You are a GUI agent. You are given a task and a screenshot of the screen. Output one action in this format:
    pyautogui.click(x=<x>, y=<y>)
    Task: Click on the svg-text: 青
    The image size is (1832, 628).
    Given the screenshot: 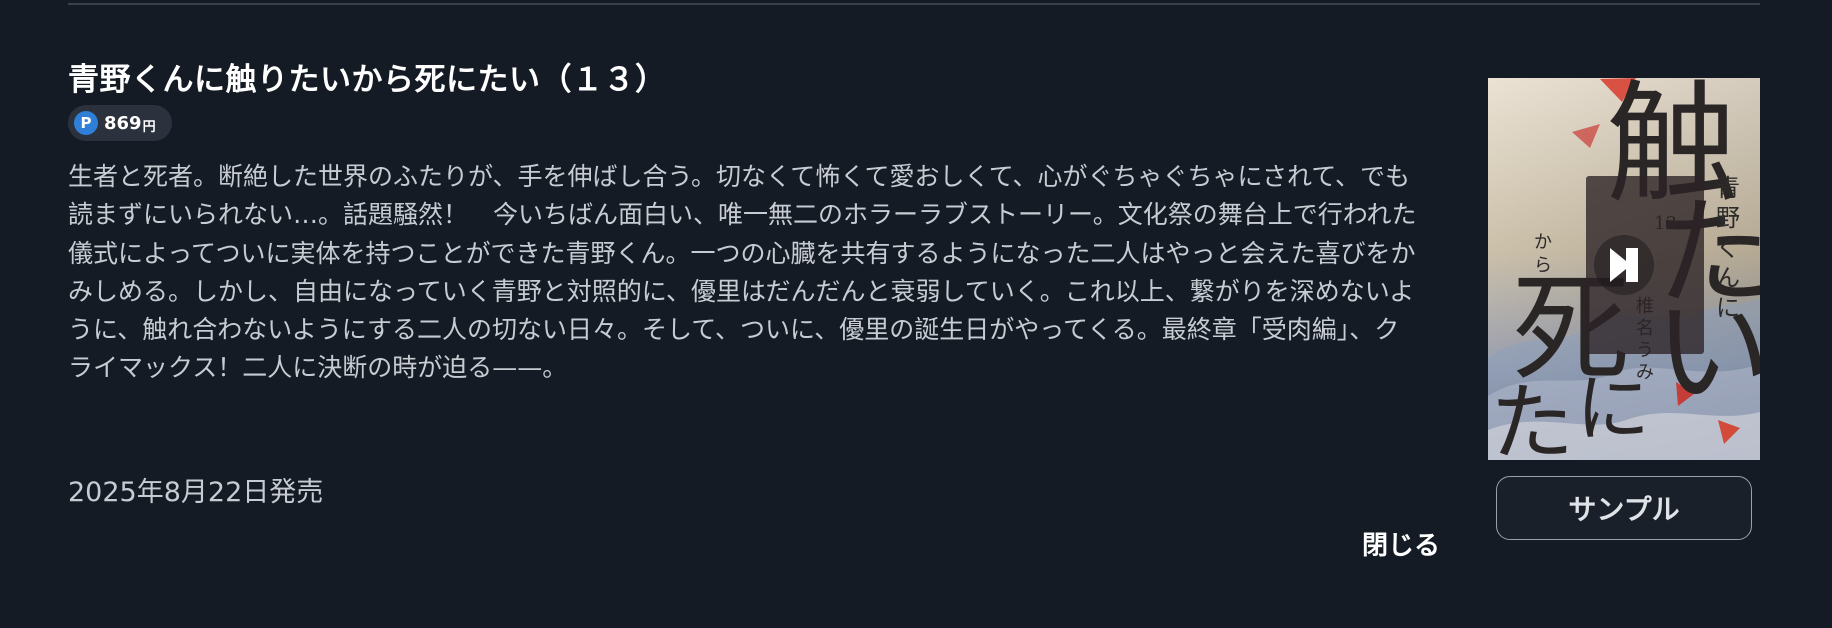 What is the action you would take?
    pyautogui.click(x=1728, y=188)
    